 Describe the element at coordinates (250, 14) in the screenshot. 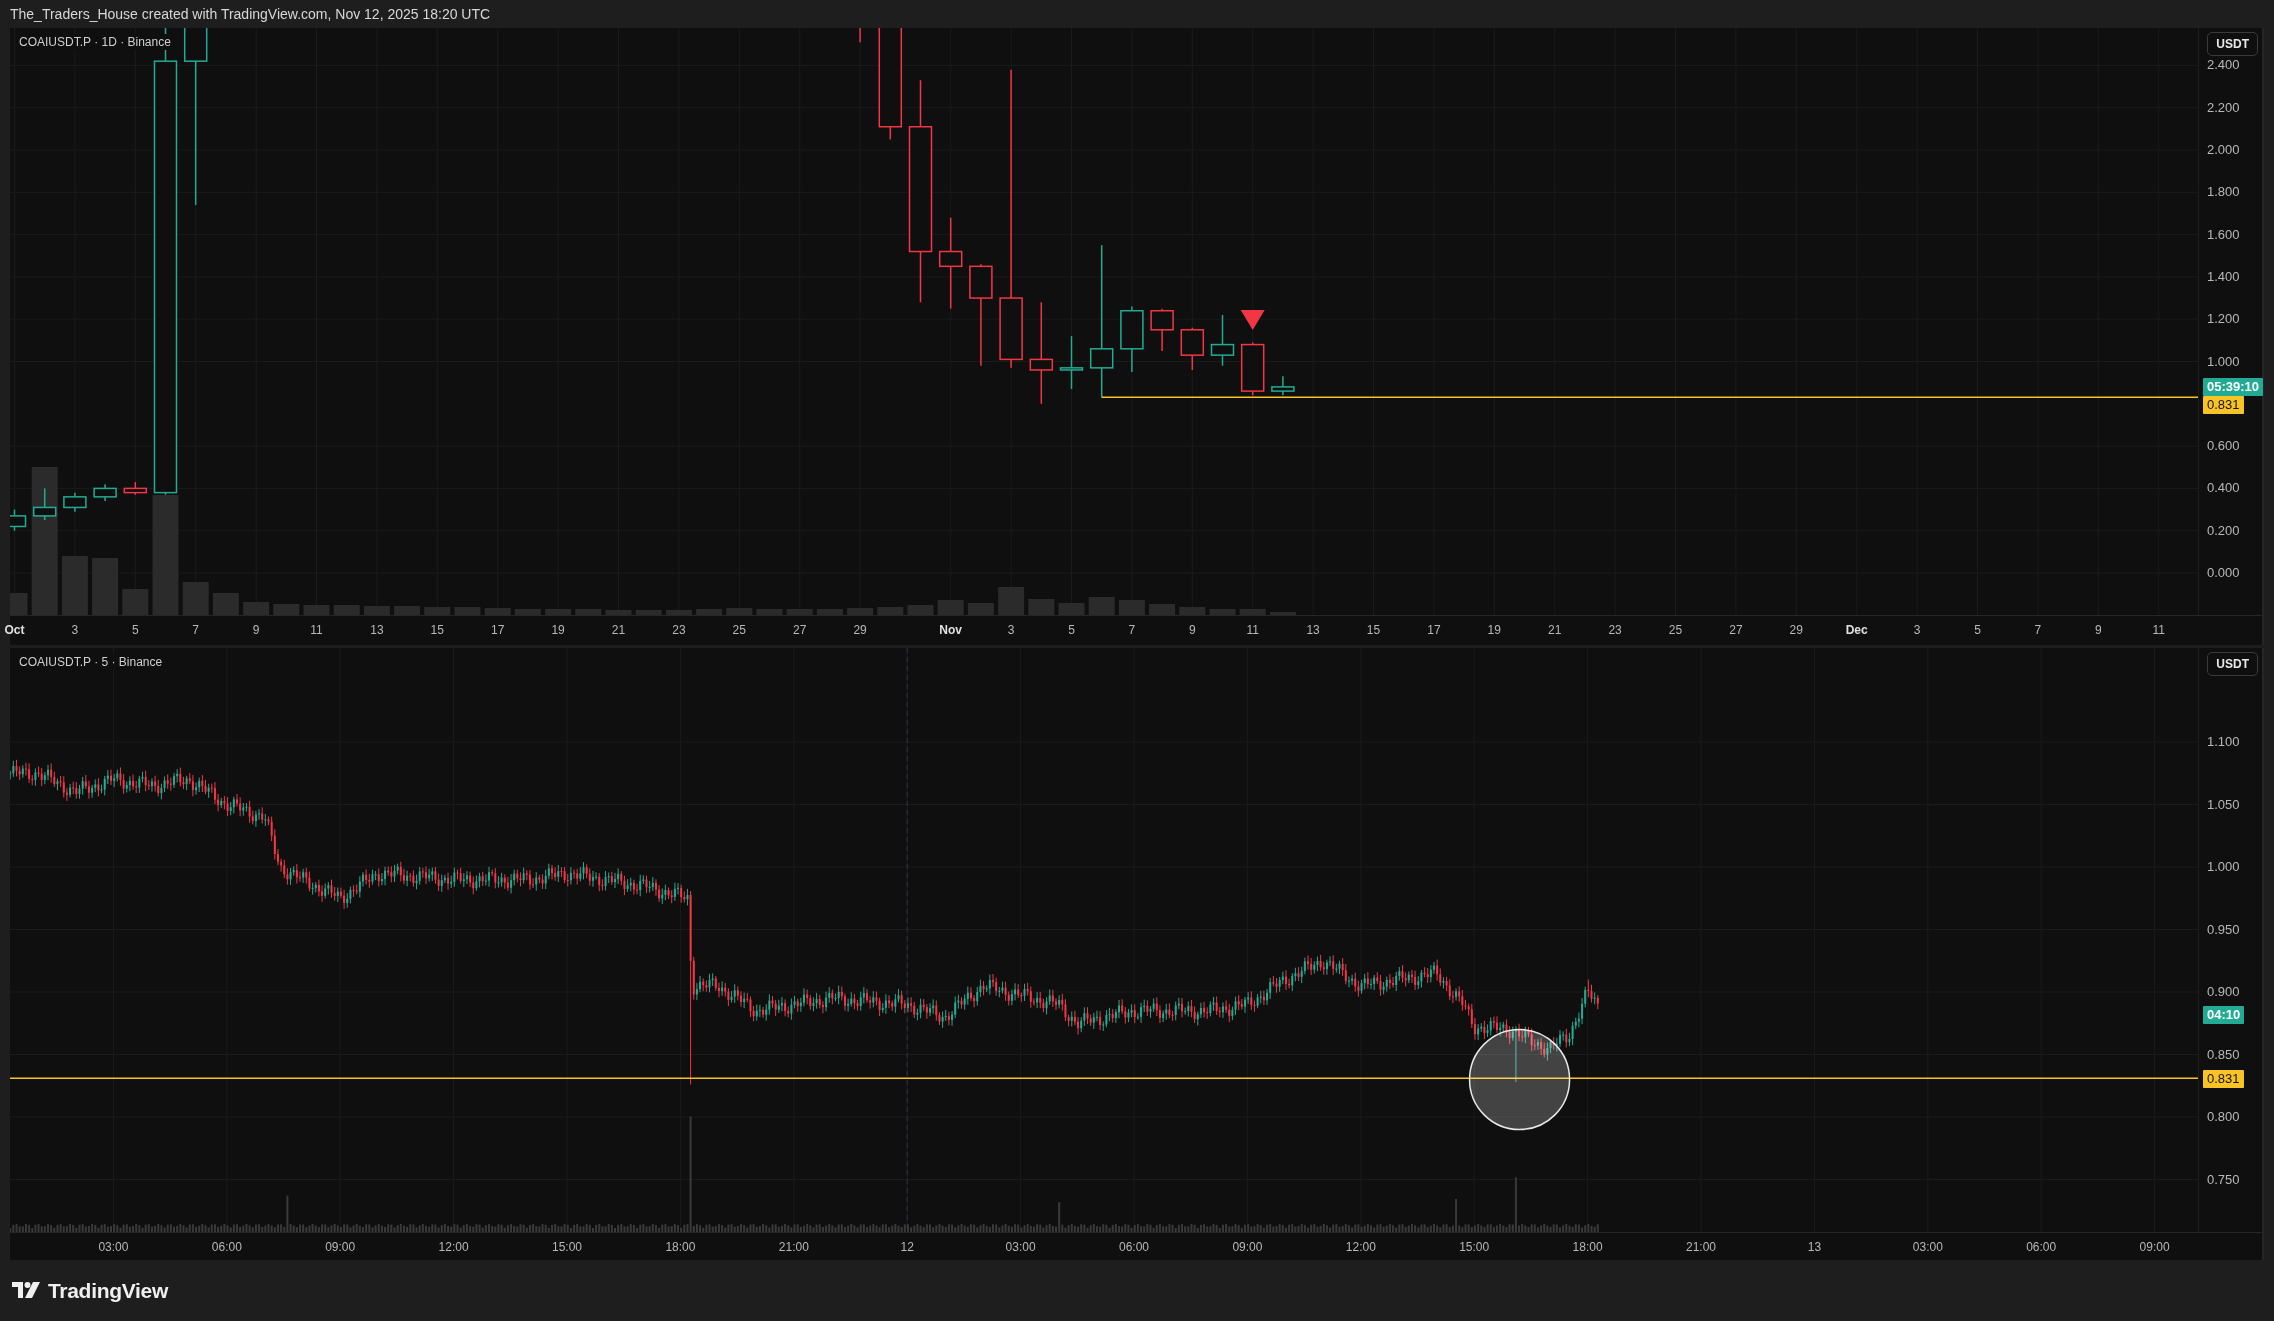

I see `chart-title: The_Traders_House created with TradingView.com, Nov 12, 2025 18:20 UTC` at that location.